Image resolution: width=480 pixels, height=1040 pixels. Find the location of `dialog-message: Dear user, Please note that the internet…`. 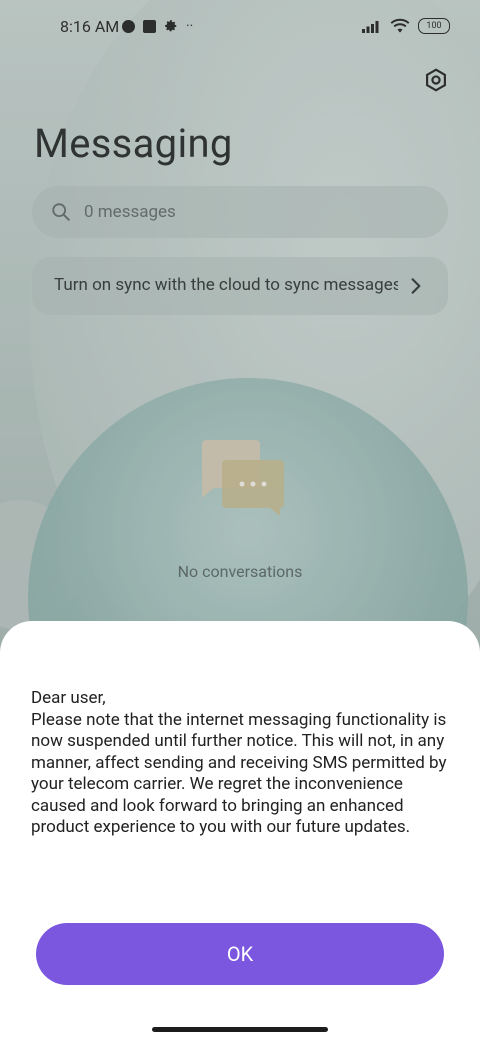

dialog-message: Dear user, Please note that the internet… is located at coordinates (239, 762).